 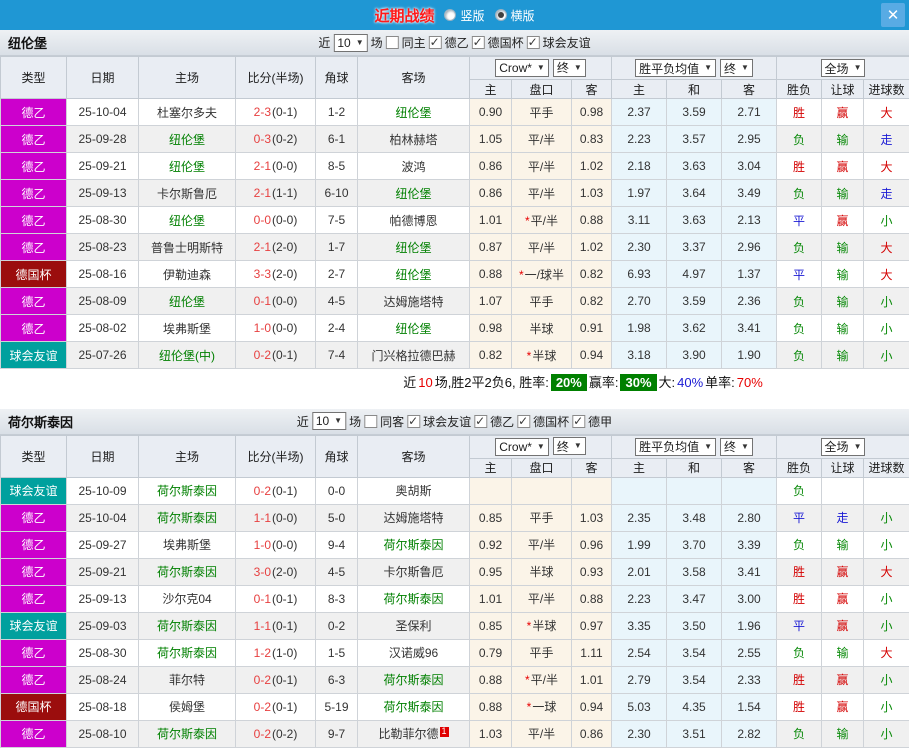 I want to click on corner-count: 7-4, so click(x=336, y=355).